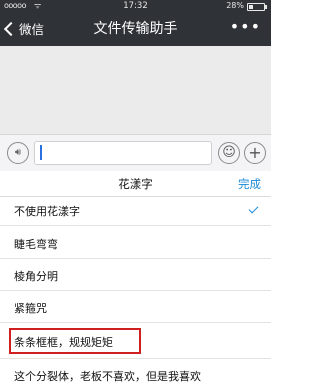 The height and width of the screenshot is (392, 320). I want to click on option-label: 棱角分明, so click(36, 276).